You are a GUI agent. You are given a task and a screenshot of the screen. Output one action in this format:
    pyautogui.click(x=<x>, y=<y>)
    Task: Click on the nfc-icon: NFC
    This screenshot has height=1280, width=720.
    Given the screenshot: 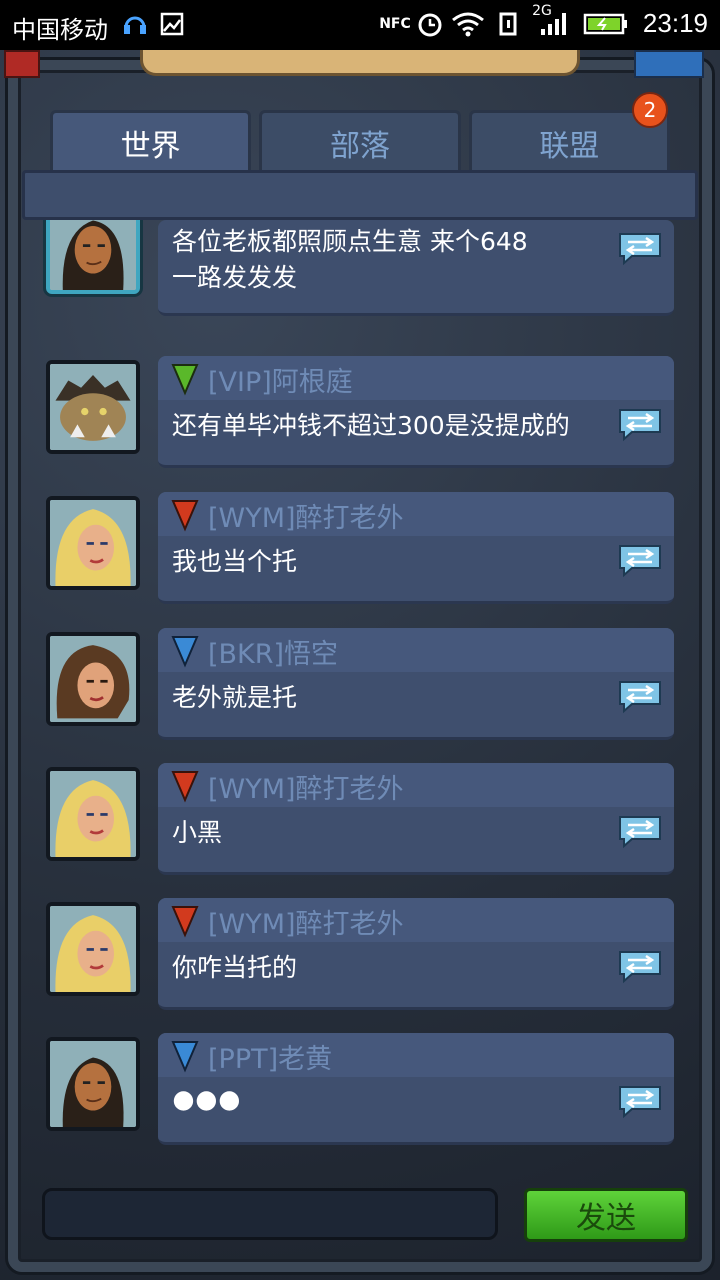 What is the action you would take?
    pyautogui.click(x=395, y=24)
    